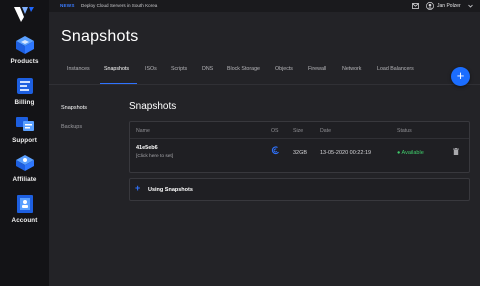  What do you see at coordinates (74, 108) in the screenshot?
I see `subnav-snapshots: Snapshots` at bounding box center [74, 108].